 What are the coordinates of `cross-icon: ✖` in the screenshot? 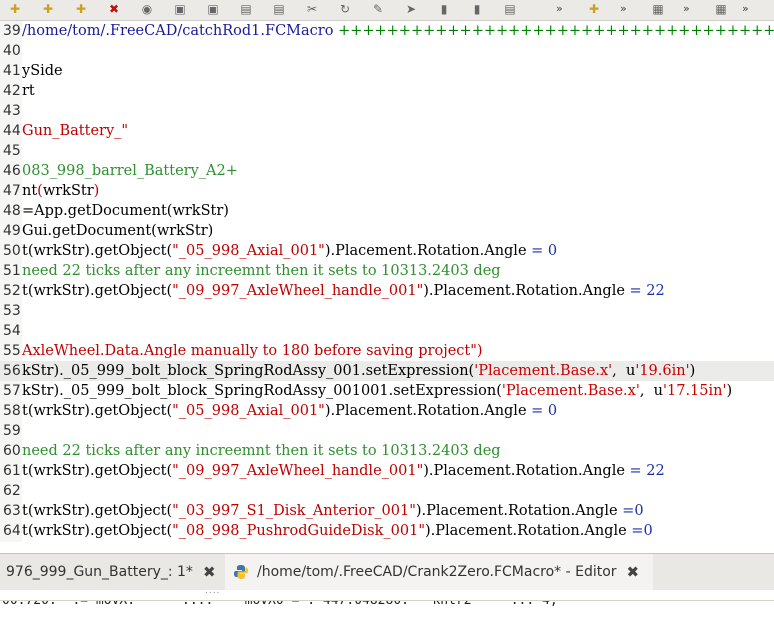 It's located at (114, 9).